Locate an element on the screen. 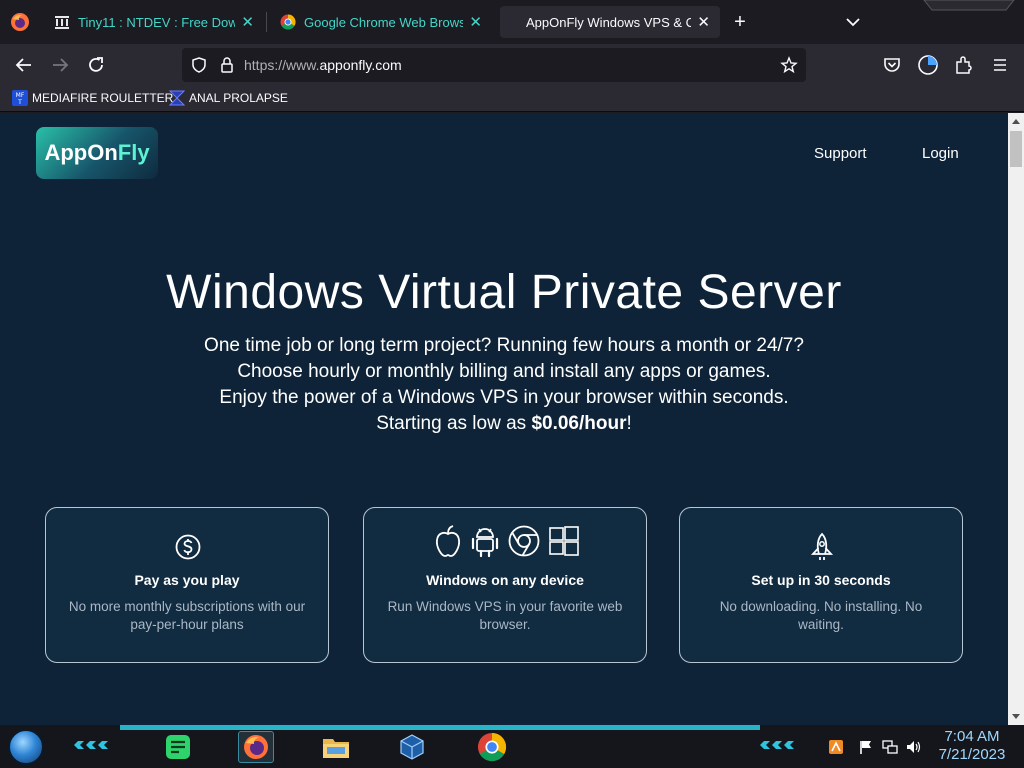 This screenshot has height=768, width=1024. address-bar: https://www.apponfly.com is located at coordinates (494, 65).